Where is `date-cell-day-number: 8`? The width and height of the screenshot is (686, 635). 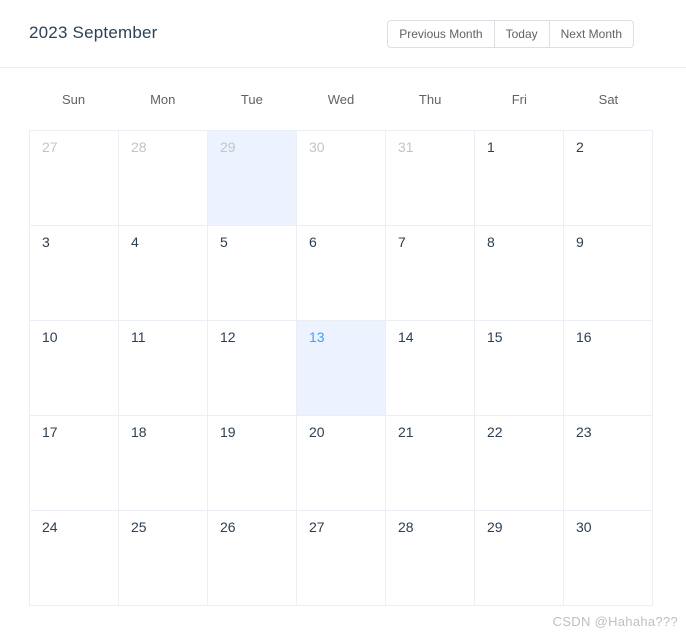
date-cell-day-number: 8 is located at coordinates (491, 242).